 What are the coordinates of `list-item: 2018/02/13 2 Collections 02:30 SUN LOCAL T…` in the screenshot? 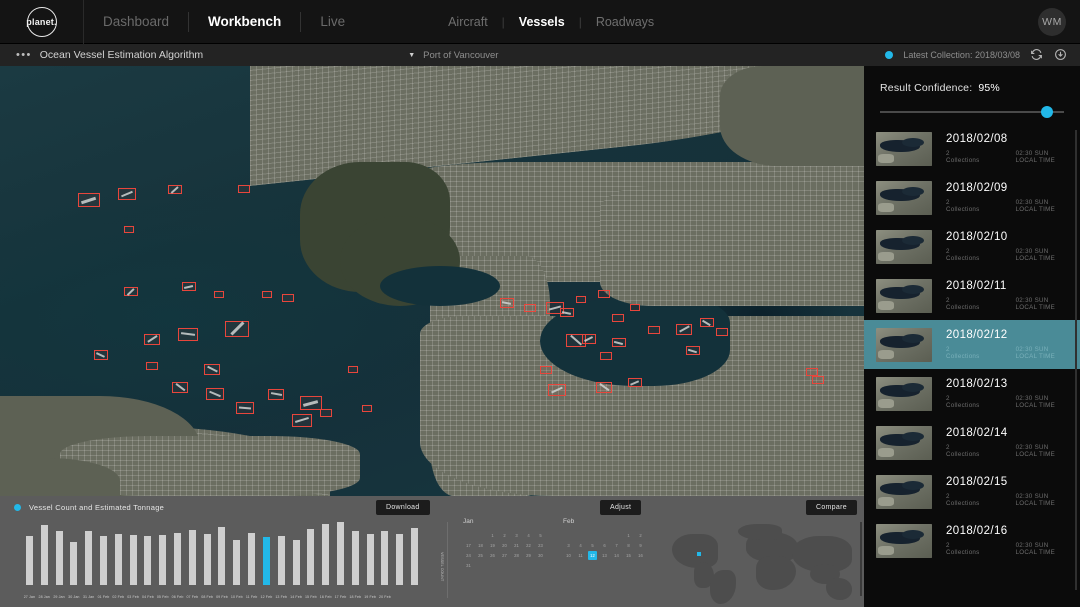 It's located at (972, 393).